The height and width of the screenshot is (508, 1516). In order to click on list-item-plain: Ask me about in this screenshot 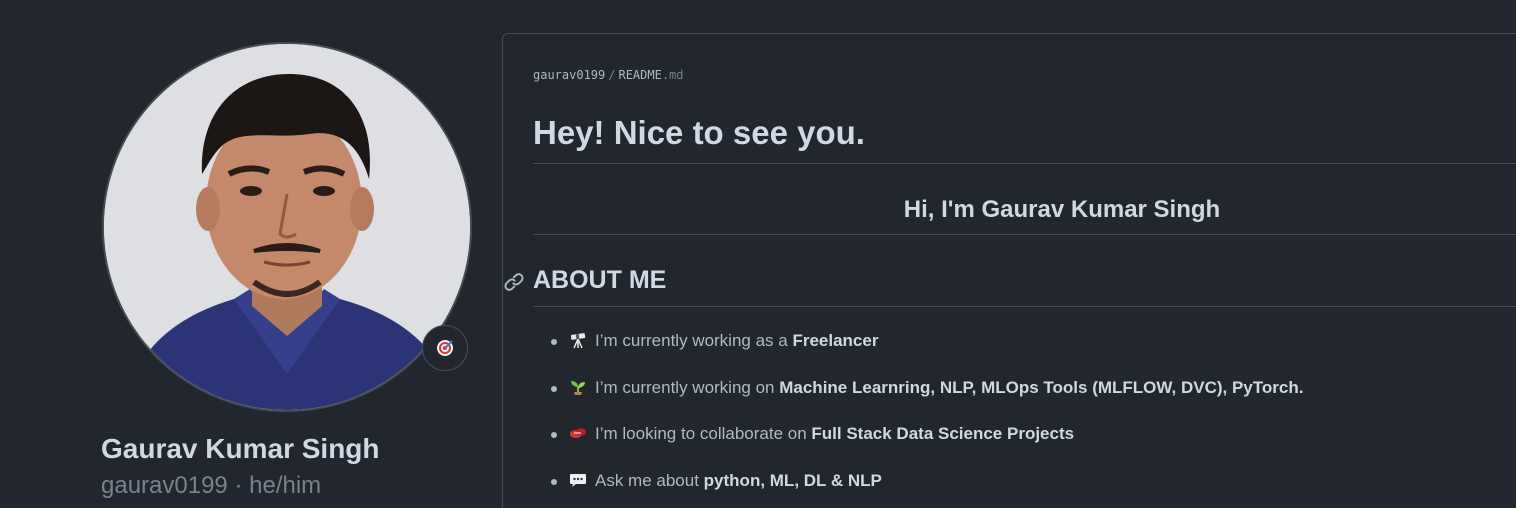, I will do `click(649, 480)`.